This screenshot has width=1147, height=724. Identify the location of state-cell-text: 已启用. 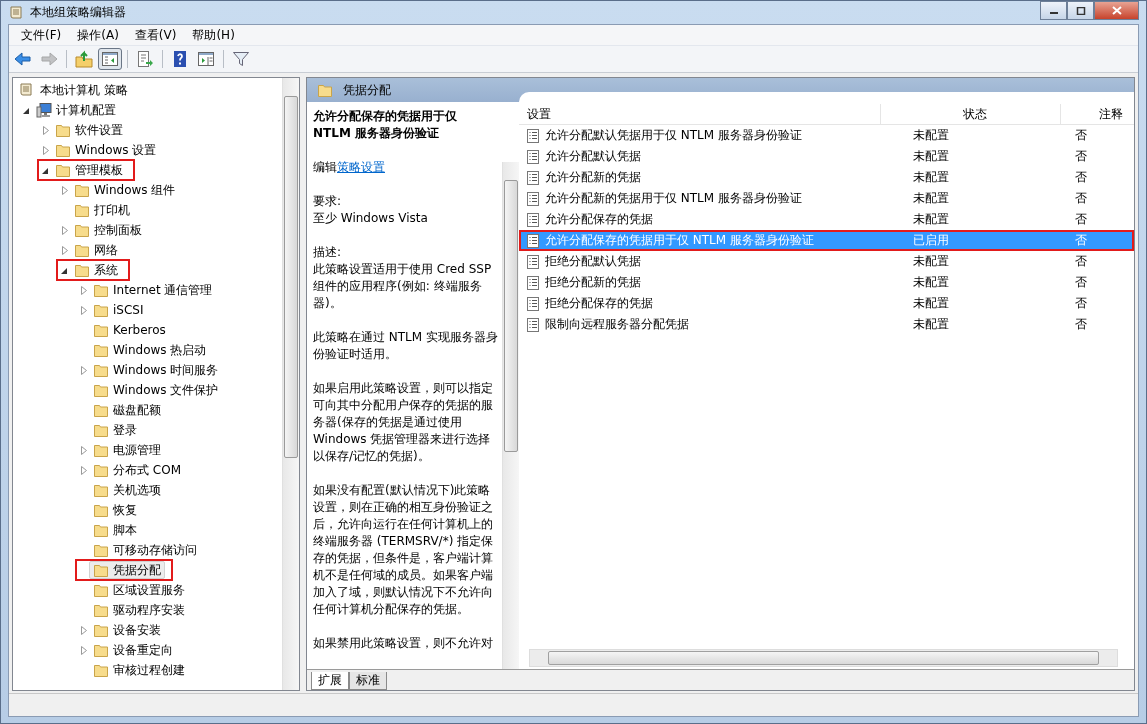
(931, 240).